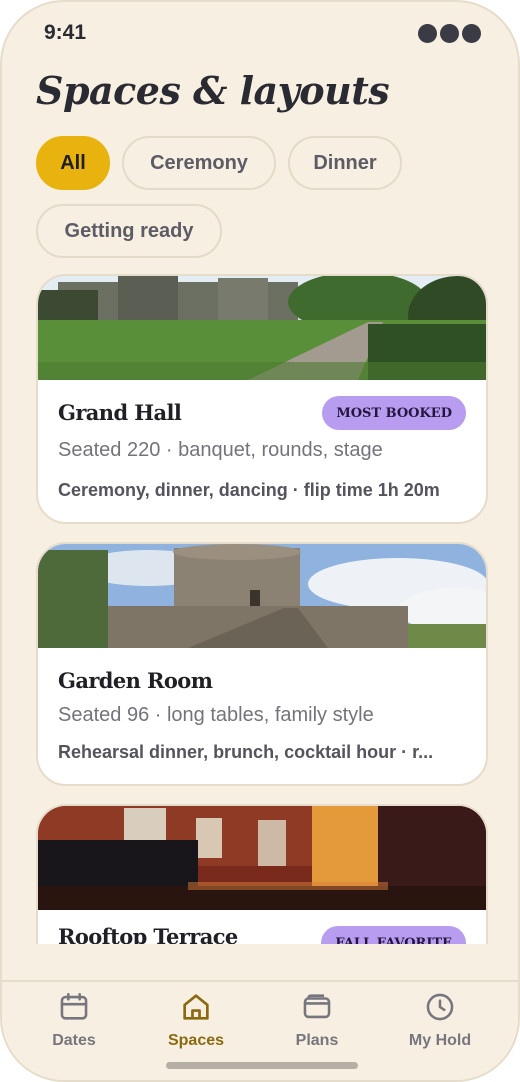 The height and width of the screenshot is (1082, 520). Describe the element at coordinates (196, 1007) in the screenshot. I see `home-icon` at that location.